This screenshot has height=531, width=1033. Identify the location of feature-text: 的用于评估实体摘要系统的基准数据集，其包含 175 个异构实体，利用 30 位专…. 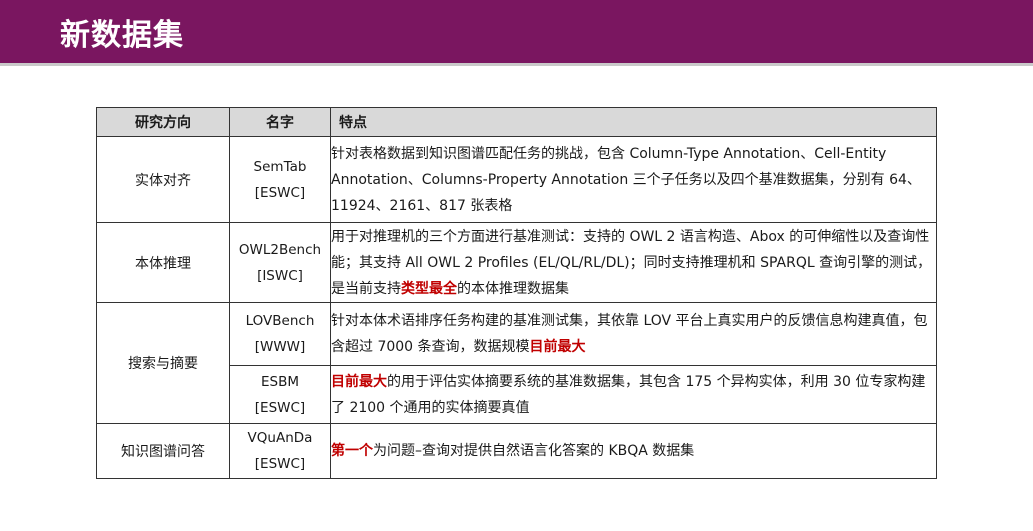
(628, 394).